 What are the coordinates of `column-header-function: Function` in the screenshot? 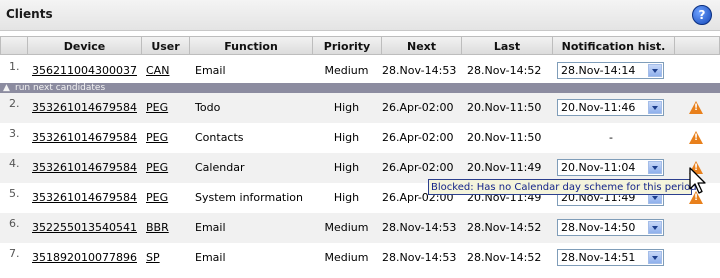 It's located at (251, 45).